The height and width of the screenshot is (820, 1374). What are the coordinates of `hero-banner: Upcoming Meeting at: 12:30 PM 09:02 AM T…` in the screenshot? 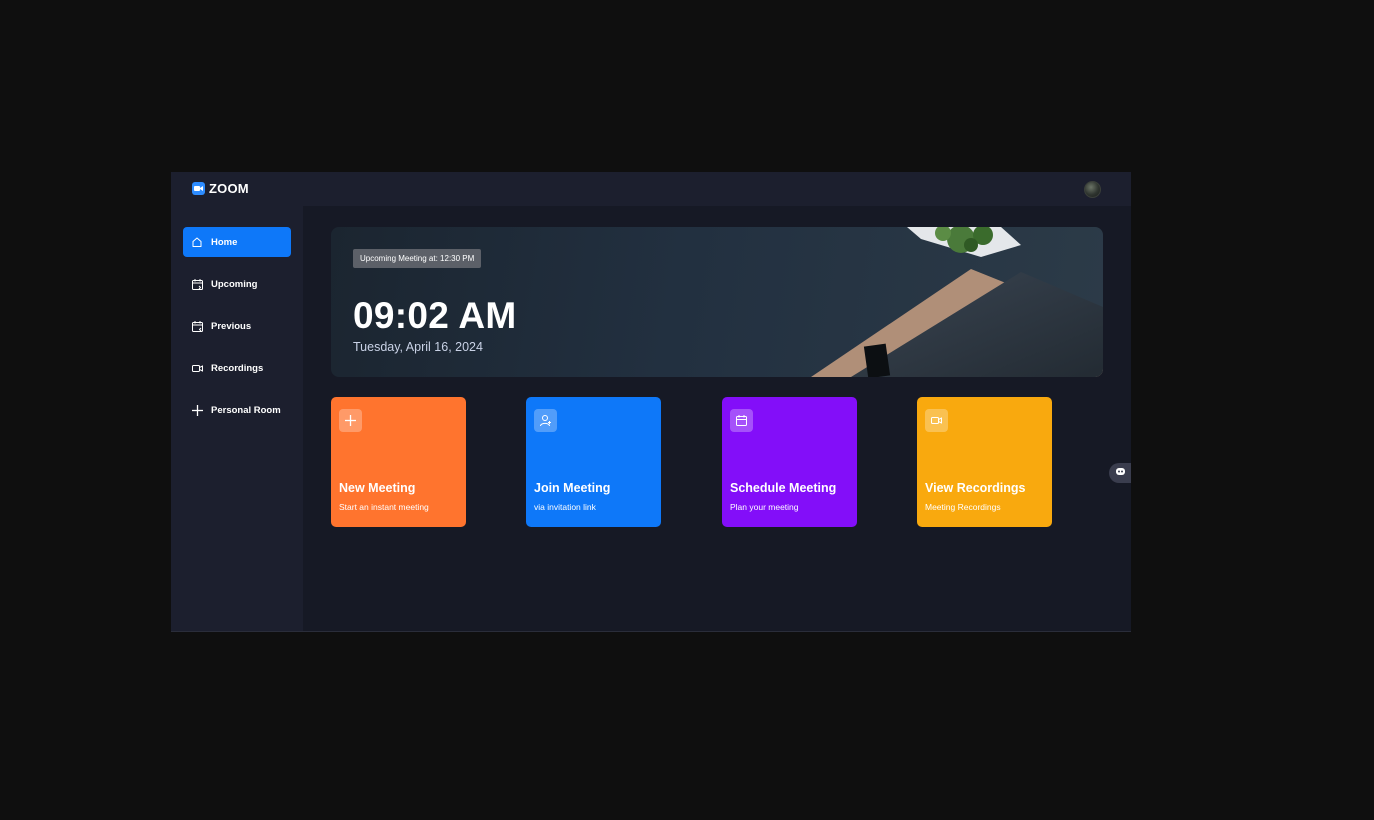 It's located at (717, 302).